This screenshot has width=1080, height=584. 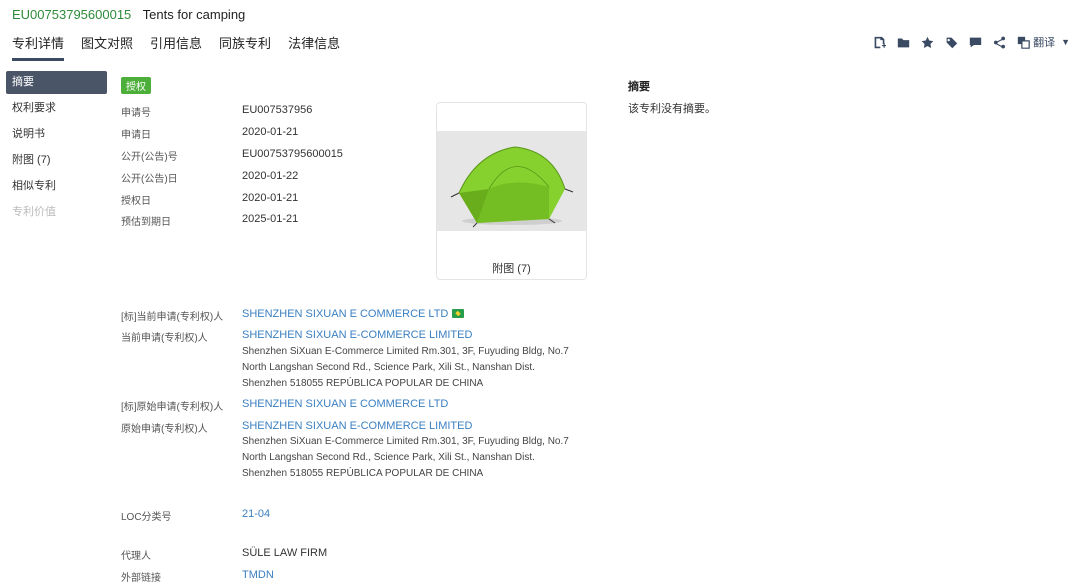 What do you see at coordinates (285, 553) in the screenshot?
I see `agent-name: SÜLE LAW FIRM` at bounding box center [285, 553].